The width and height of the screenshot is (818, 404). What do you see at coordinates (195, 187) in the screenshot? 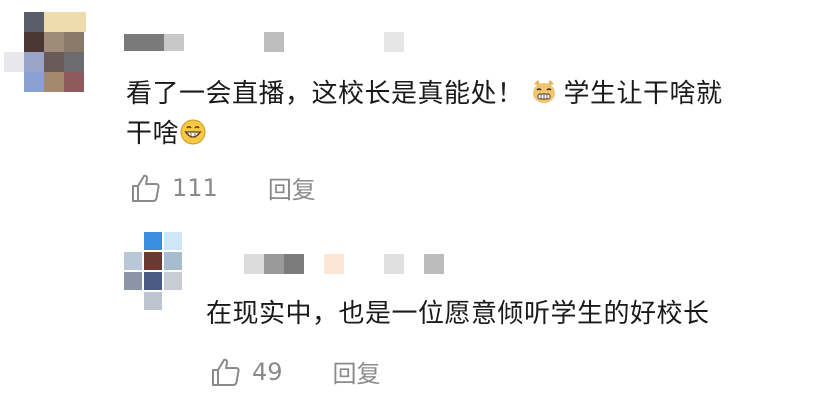
I see `like-count: 111` at bounding box center [195, 187].